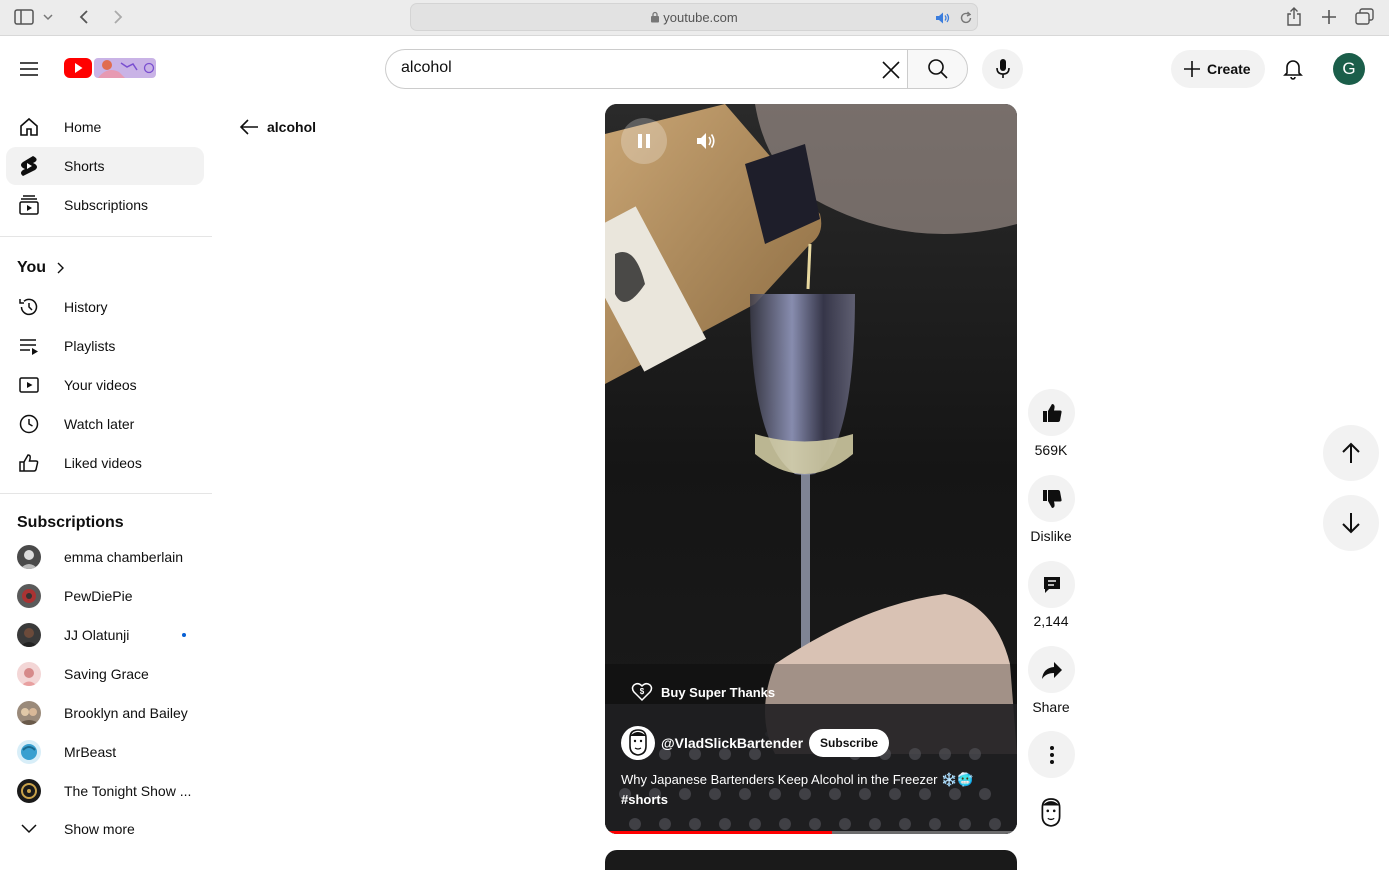  I want to click on youtube-logo, so click(110, 68).